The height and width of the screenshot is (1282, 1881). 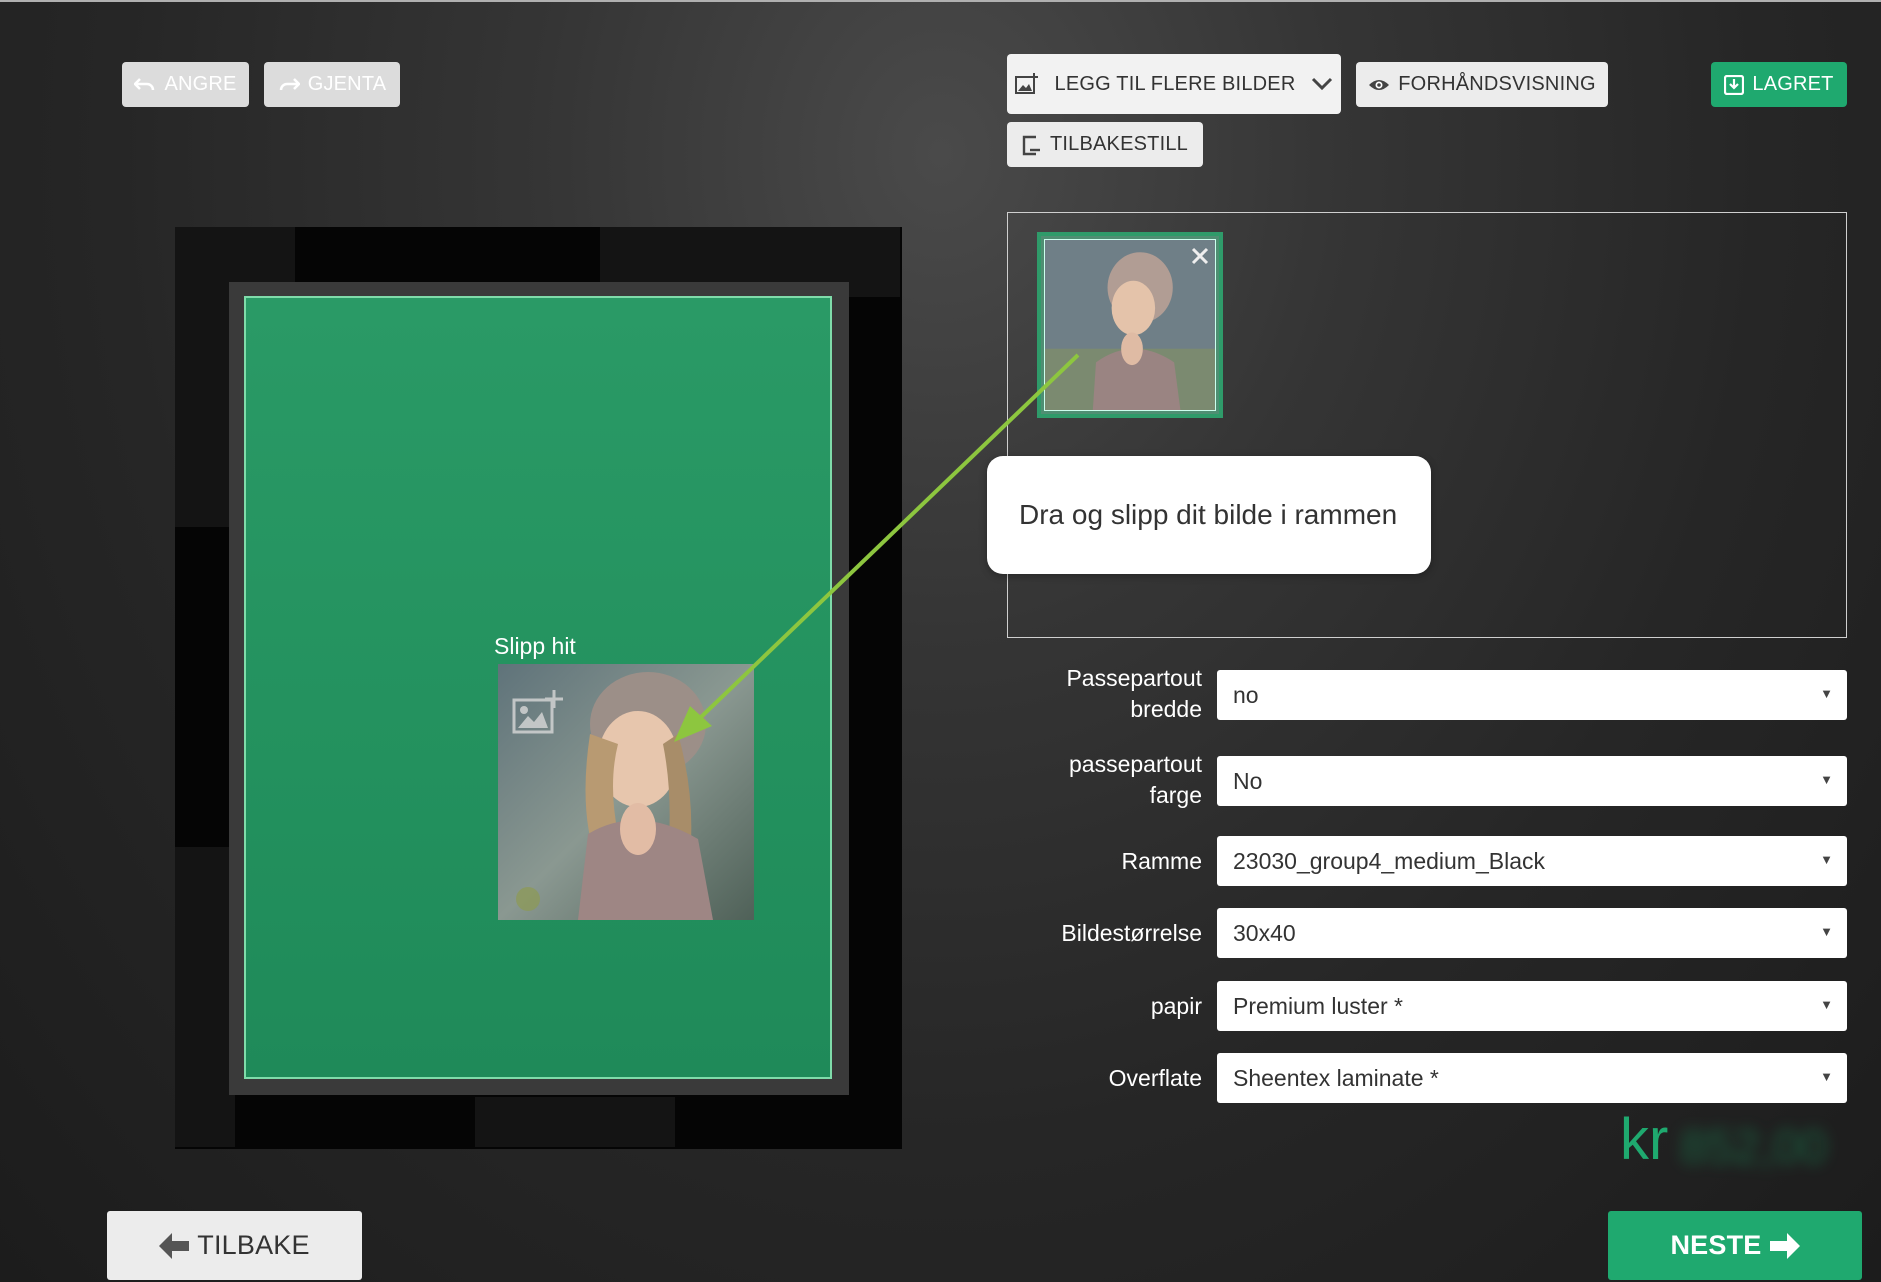 I want to click on frame-label: Ramme, so click(x=1161, y=861).